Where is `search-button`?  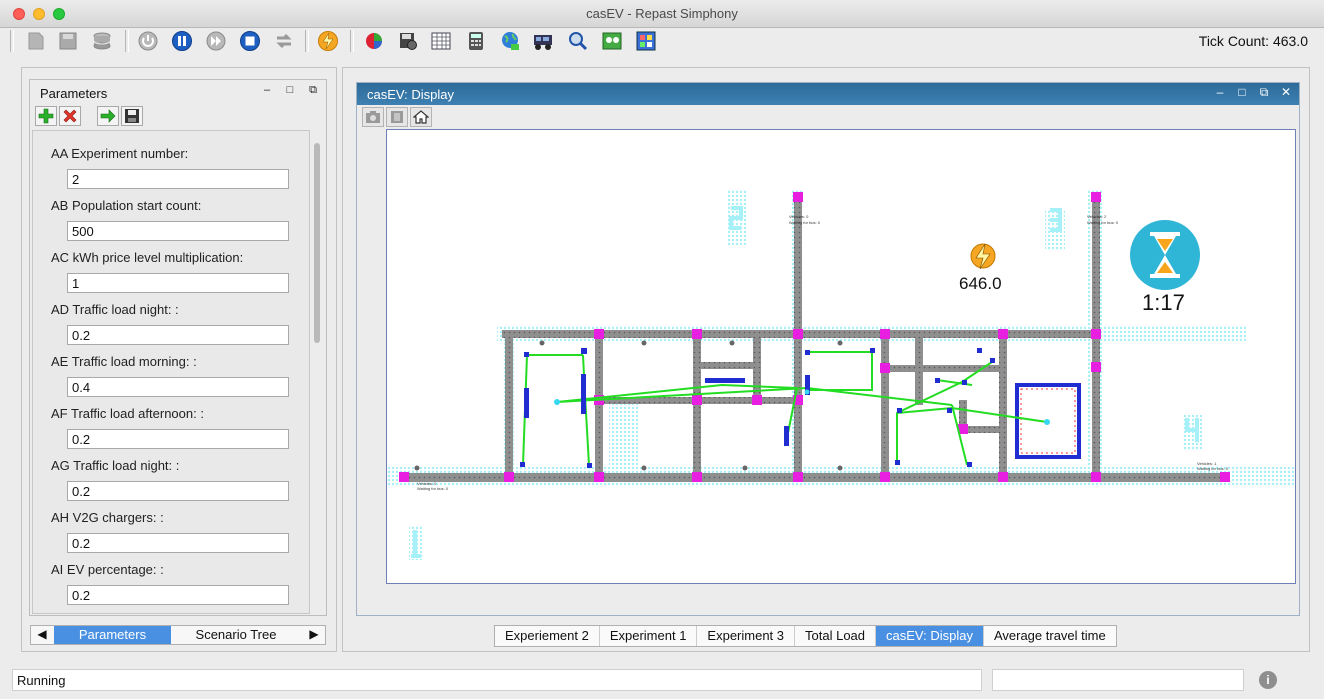
search-button is located at coordinates (578, 41).